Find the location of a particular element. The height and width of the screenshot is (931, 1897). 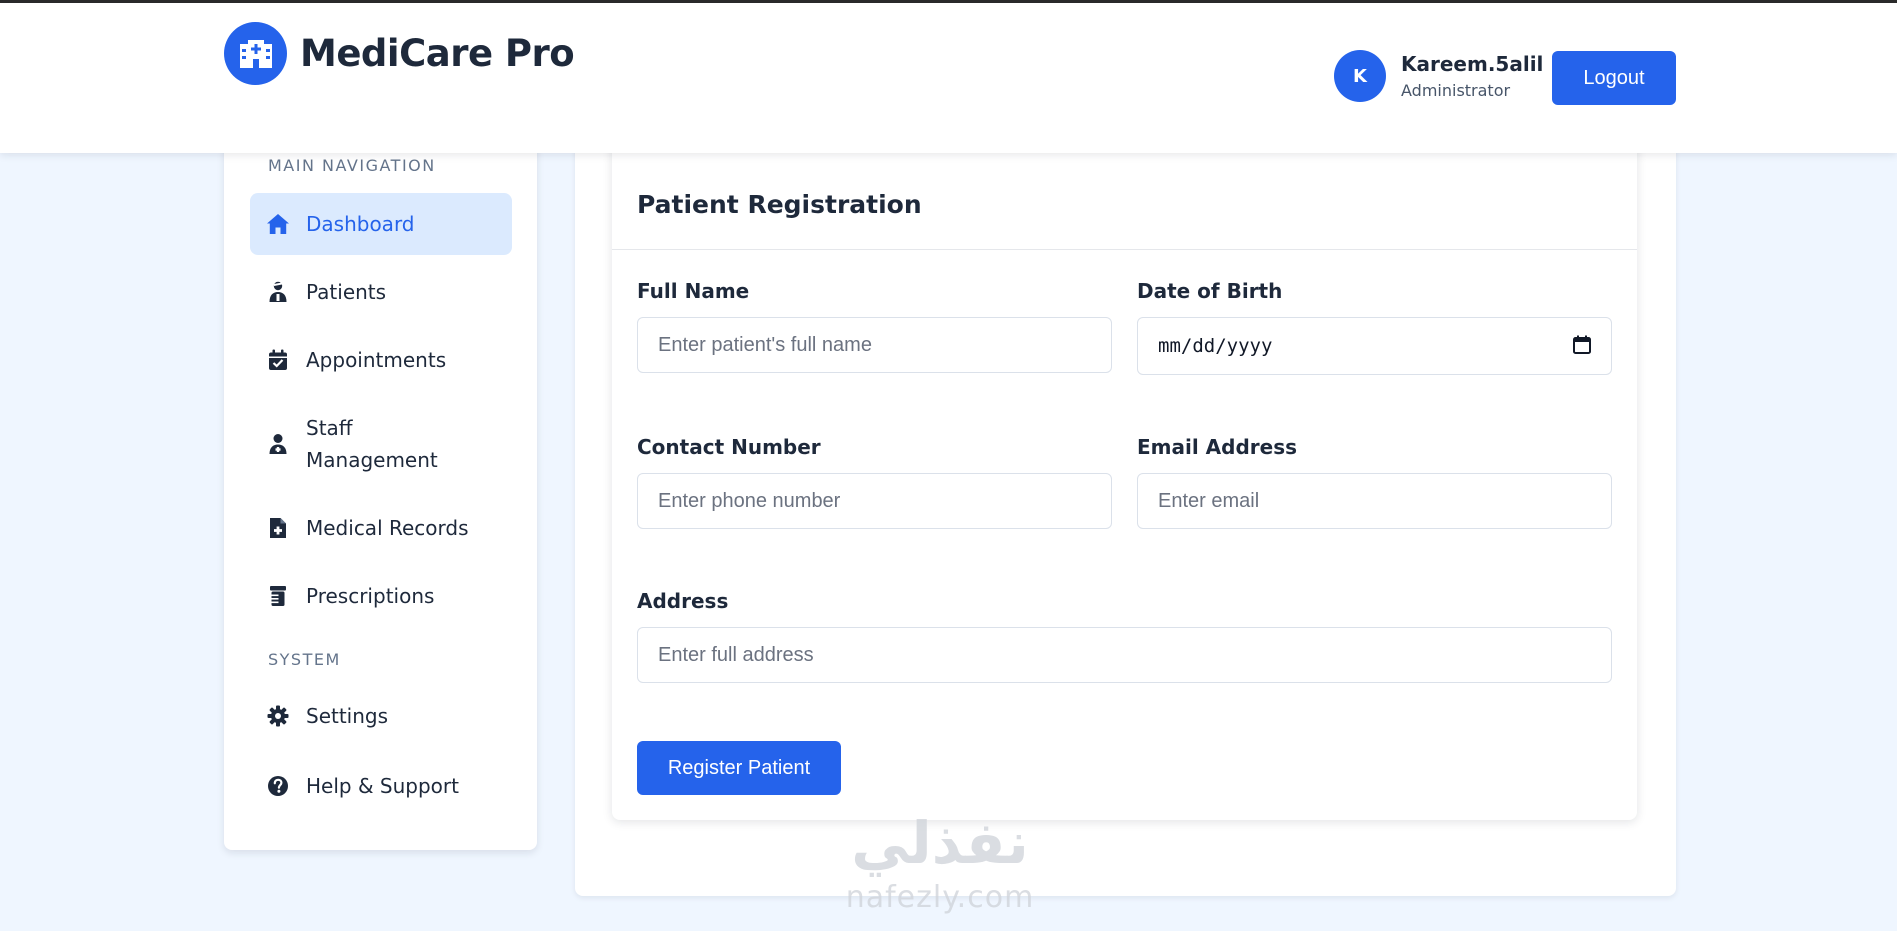

sidebar-item-patients: Patients is located at coordinates (381, 292).